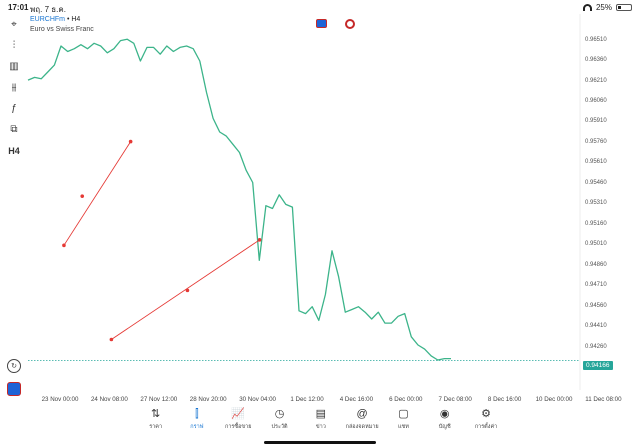 The width and height of the screenshot is (640, 447). I want to click on nav-accounts-label: บัญชี, so click(444, 427).